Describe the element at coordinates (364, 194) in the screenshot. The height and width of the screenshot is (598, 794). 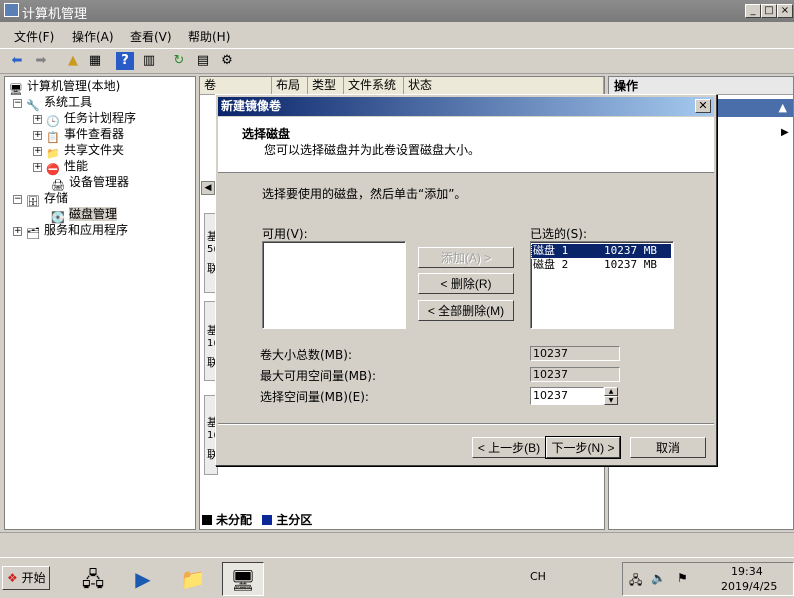
I see `instruction-text: 选择要使用的磁盘，然后单击“添加”。` at that location.